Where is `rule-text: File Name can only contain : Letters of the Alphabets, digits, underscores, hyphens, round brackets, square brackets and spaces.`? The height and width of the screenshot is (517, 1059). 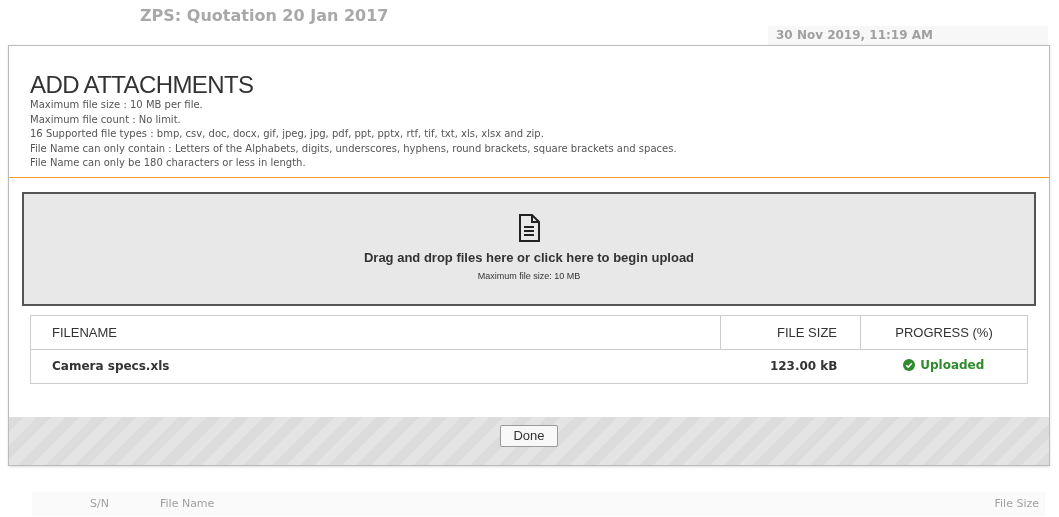 rule-text: File Name can only contain : Letters of the Alphabets, digits, underscores, hyphens, round brackets, square brackets and spaces. is located at coordinates (354, 148).